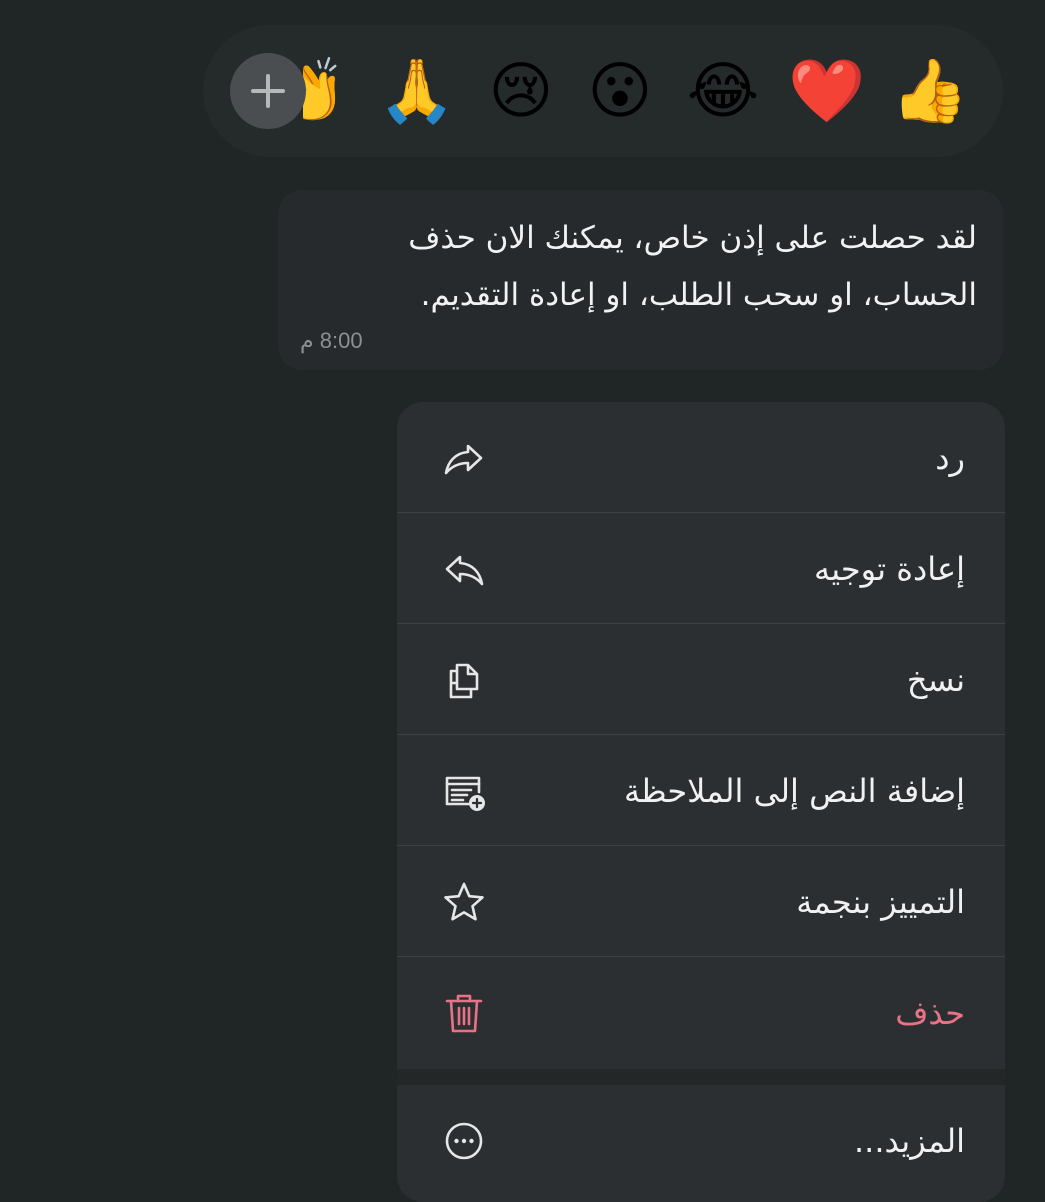 This screenshot has width=1045, height=1202. What do you see at coordinates (701, 679) in the screenshot?
I see `menu-item-copy: نسخ` at bounding box center [701, 679].